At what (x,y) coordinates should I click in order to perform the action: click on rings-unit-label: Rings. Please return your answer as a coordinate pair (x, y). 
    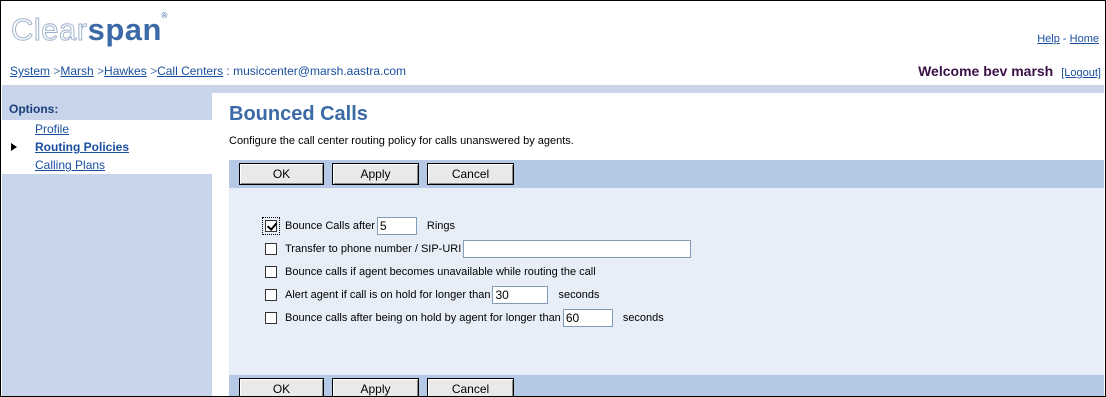
    Looking at the image, I should click on (441, 226).